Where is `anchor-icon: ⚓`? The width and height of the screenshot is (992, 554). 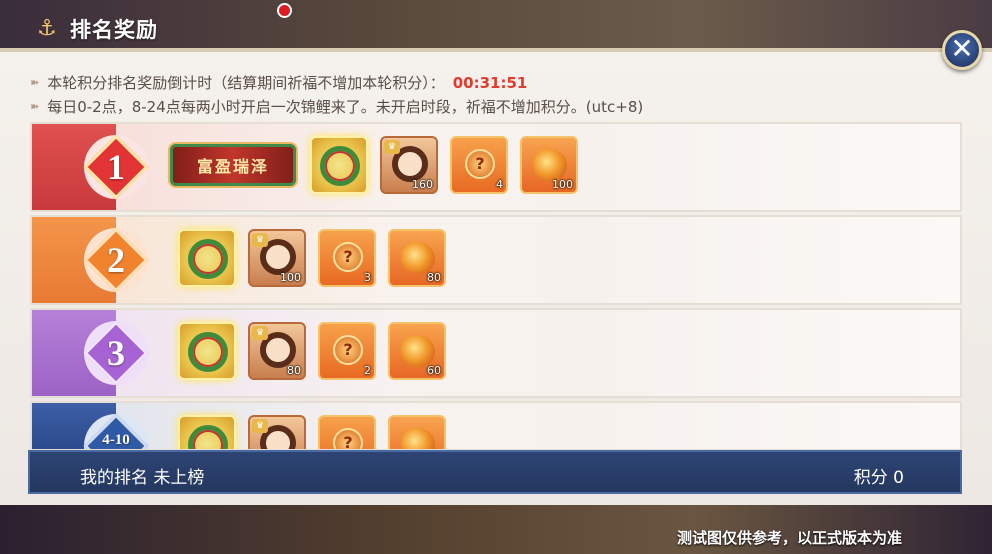 anchor-icon: ⚓ is located at coordinates (47, 28).